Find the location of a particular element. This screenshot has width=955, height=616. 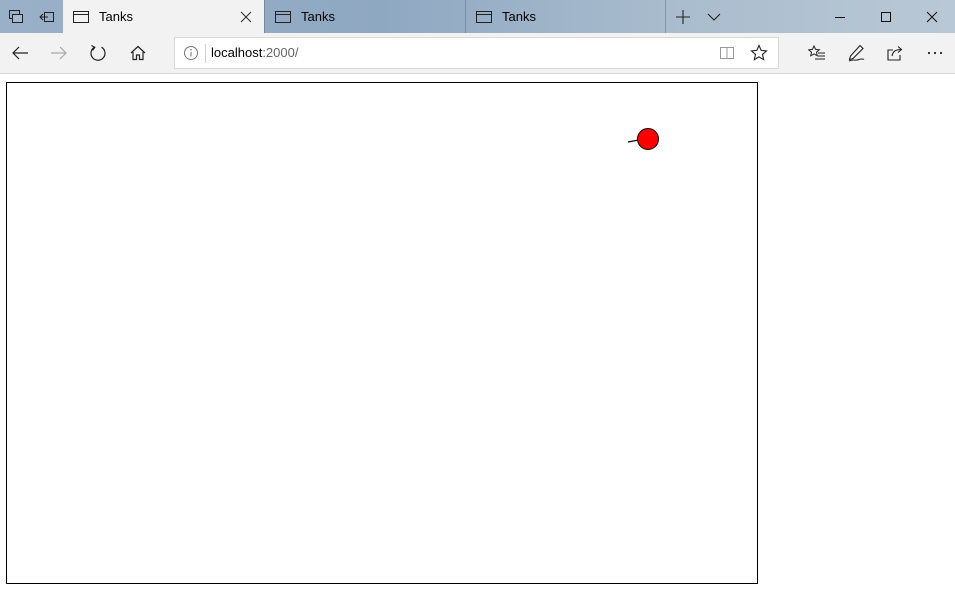

share-button is located at coordinates (895, 53).